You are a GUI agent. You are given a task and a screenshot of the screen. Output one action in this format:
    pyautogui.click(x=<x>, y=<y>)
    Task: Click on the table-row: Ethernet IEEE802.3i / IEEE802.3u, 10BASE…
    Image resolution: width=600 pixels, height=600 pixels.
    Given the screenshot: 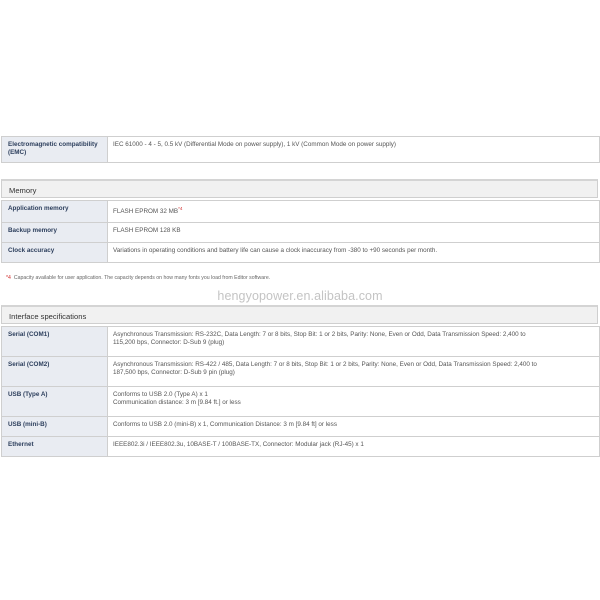 What is the action you would take?
    pyautogui.click(x=300, y=446)
    